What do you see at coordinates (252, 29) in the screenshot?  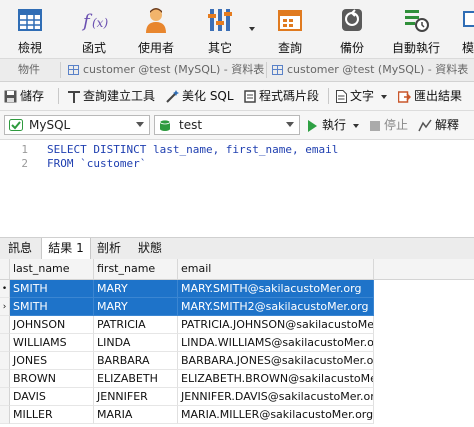 I see `toolbar-other-dropdown-icon` at bounding box center [252, 29].